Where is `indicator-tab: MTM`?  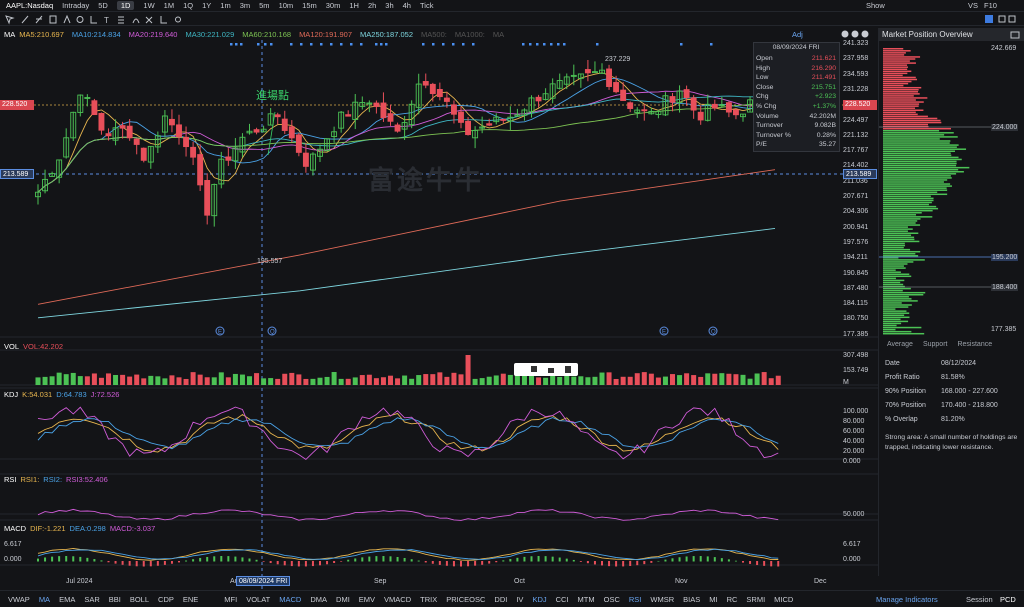 indicator-tab: MTM is located at coordinates (586, 599).